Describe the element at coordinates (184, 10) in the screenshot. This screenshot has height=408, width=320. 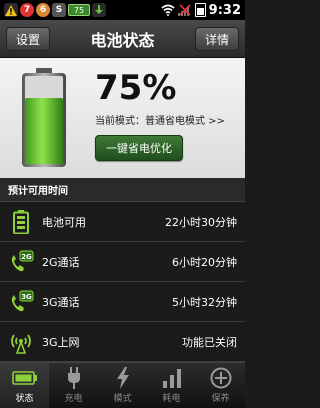
I see `no-signal-icon` at that location.